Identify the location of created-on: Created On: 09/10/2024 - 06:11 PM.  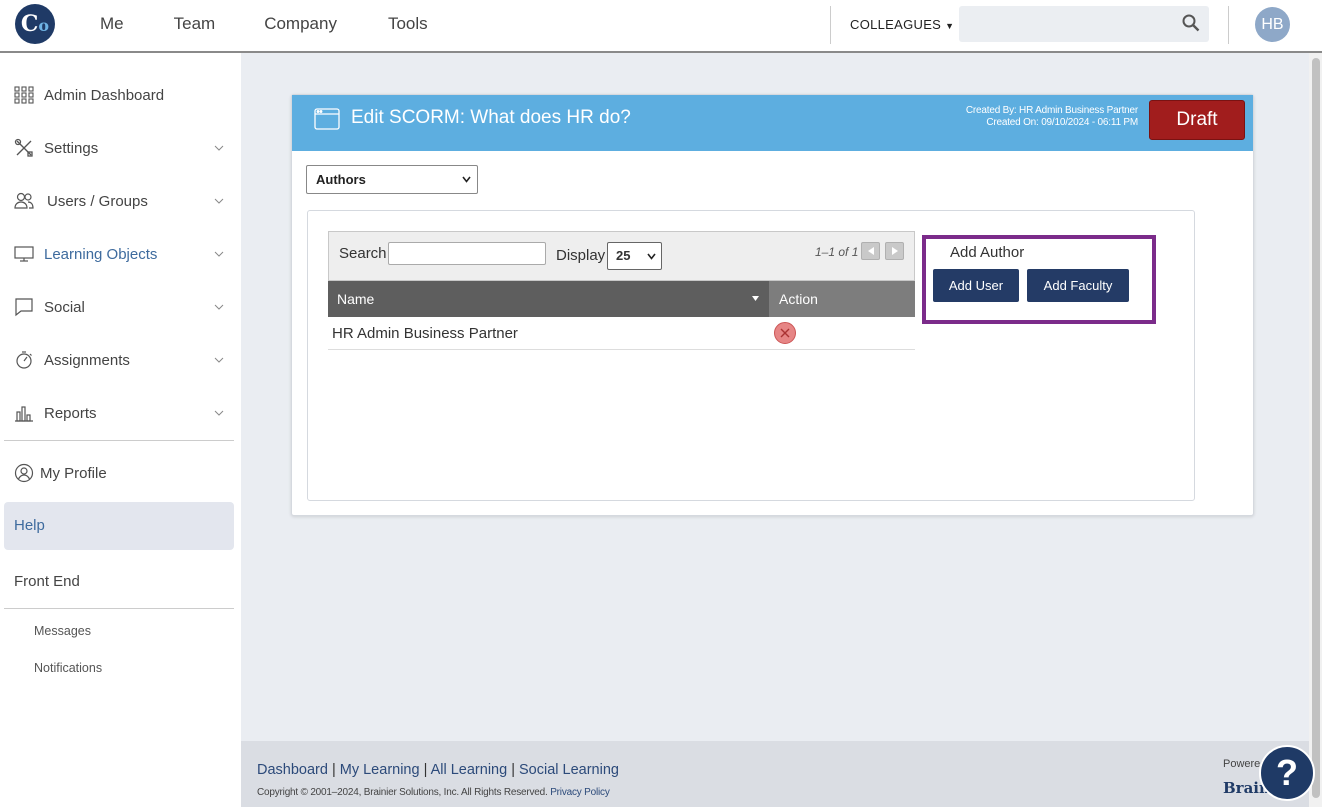
(1062, 122).